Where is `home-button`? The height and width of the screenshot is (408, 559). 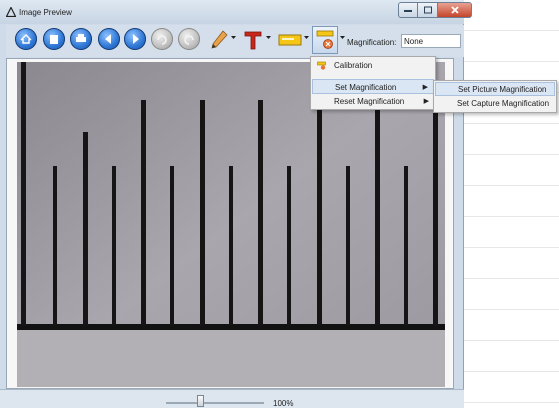
home-button is located at coordinates (26, 39).